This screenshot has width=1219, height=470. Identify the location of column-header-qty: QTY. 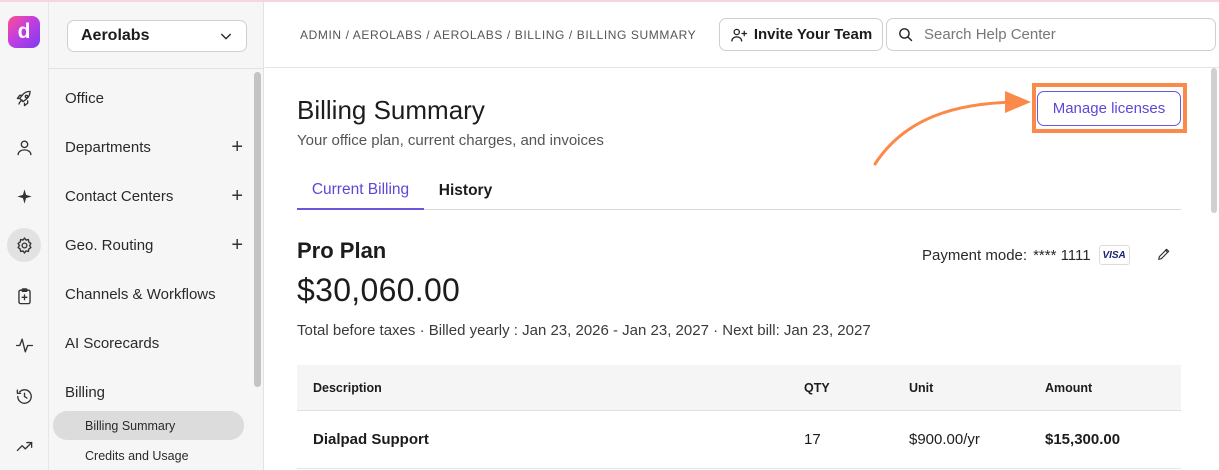
(817, 387).